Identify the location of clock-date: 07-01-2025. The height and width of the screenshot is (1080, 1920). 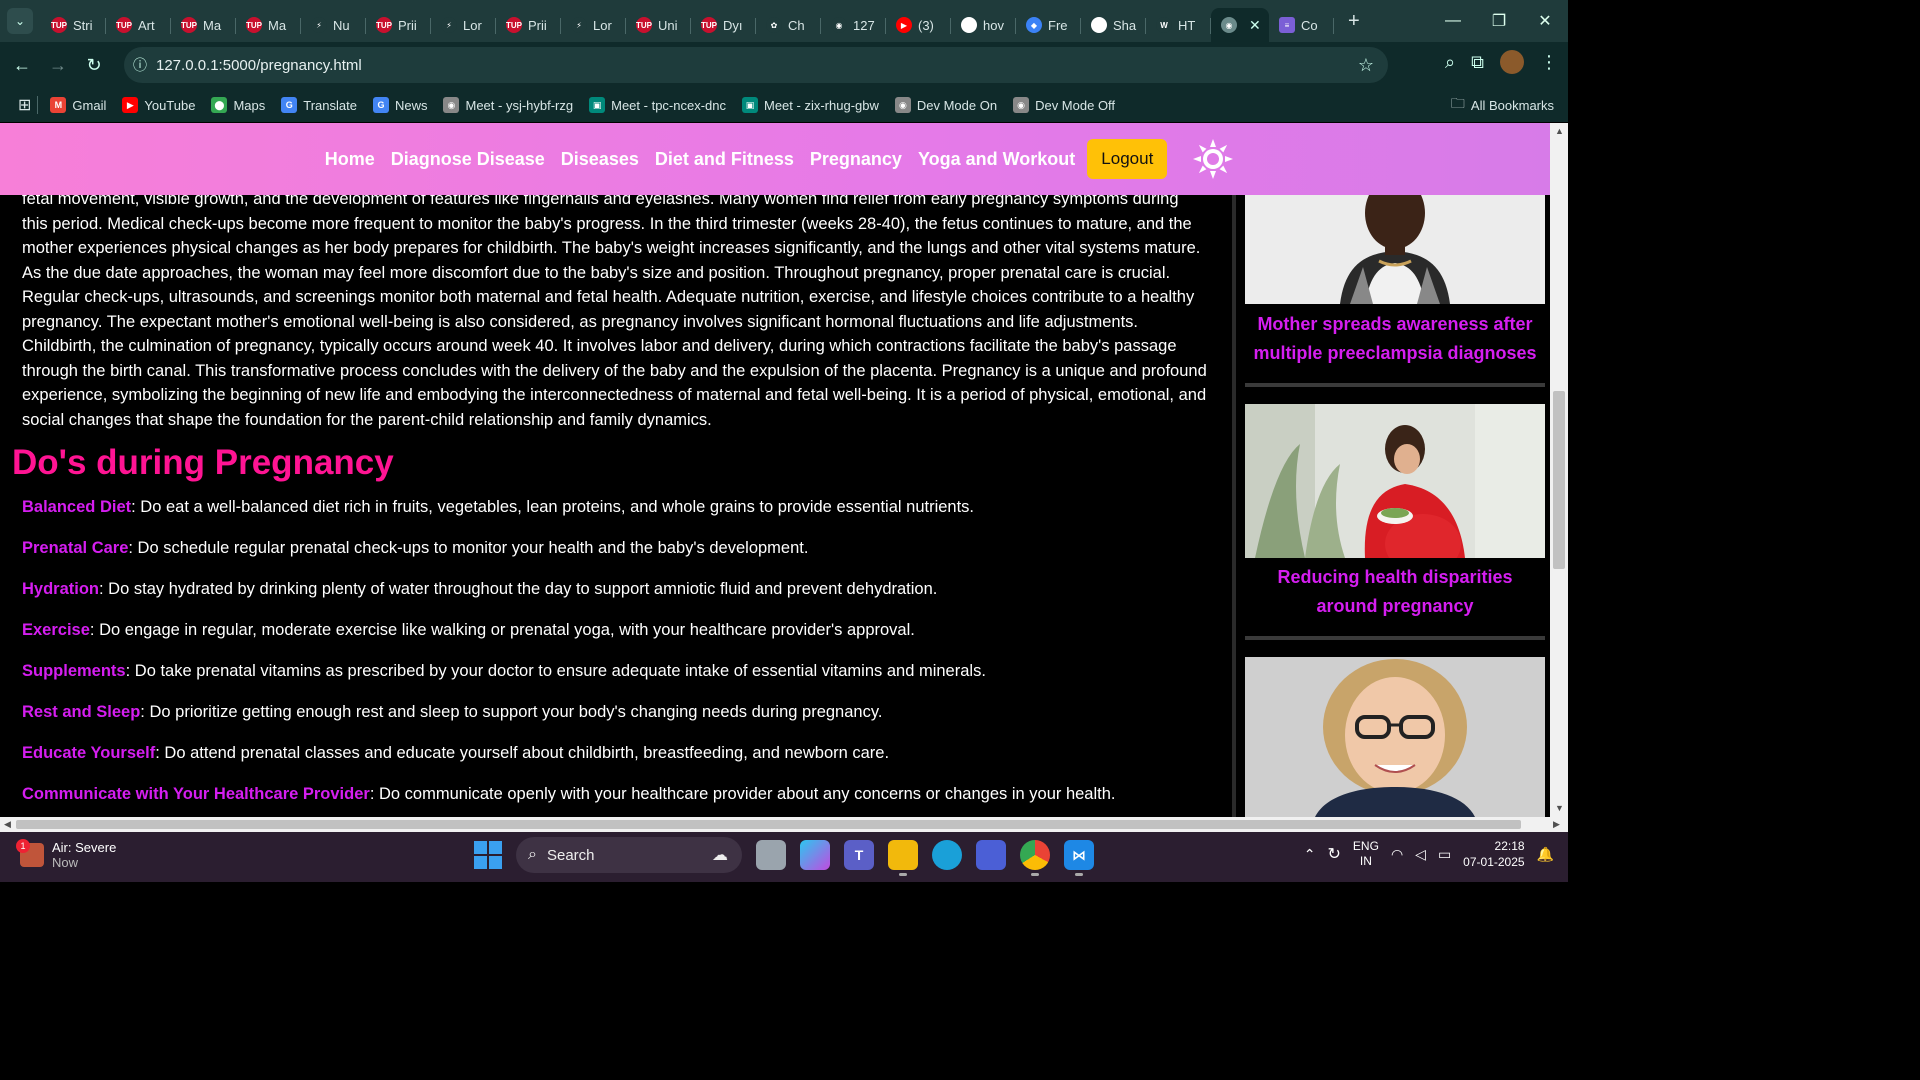
(1494, 862).